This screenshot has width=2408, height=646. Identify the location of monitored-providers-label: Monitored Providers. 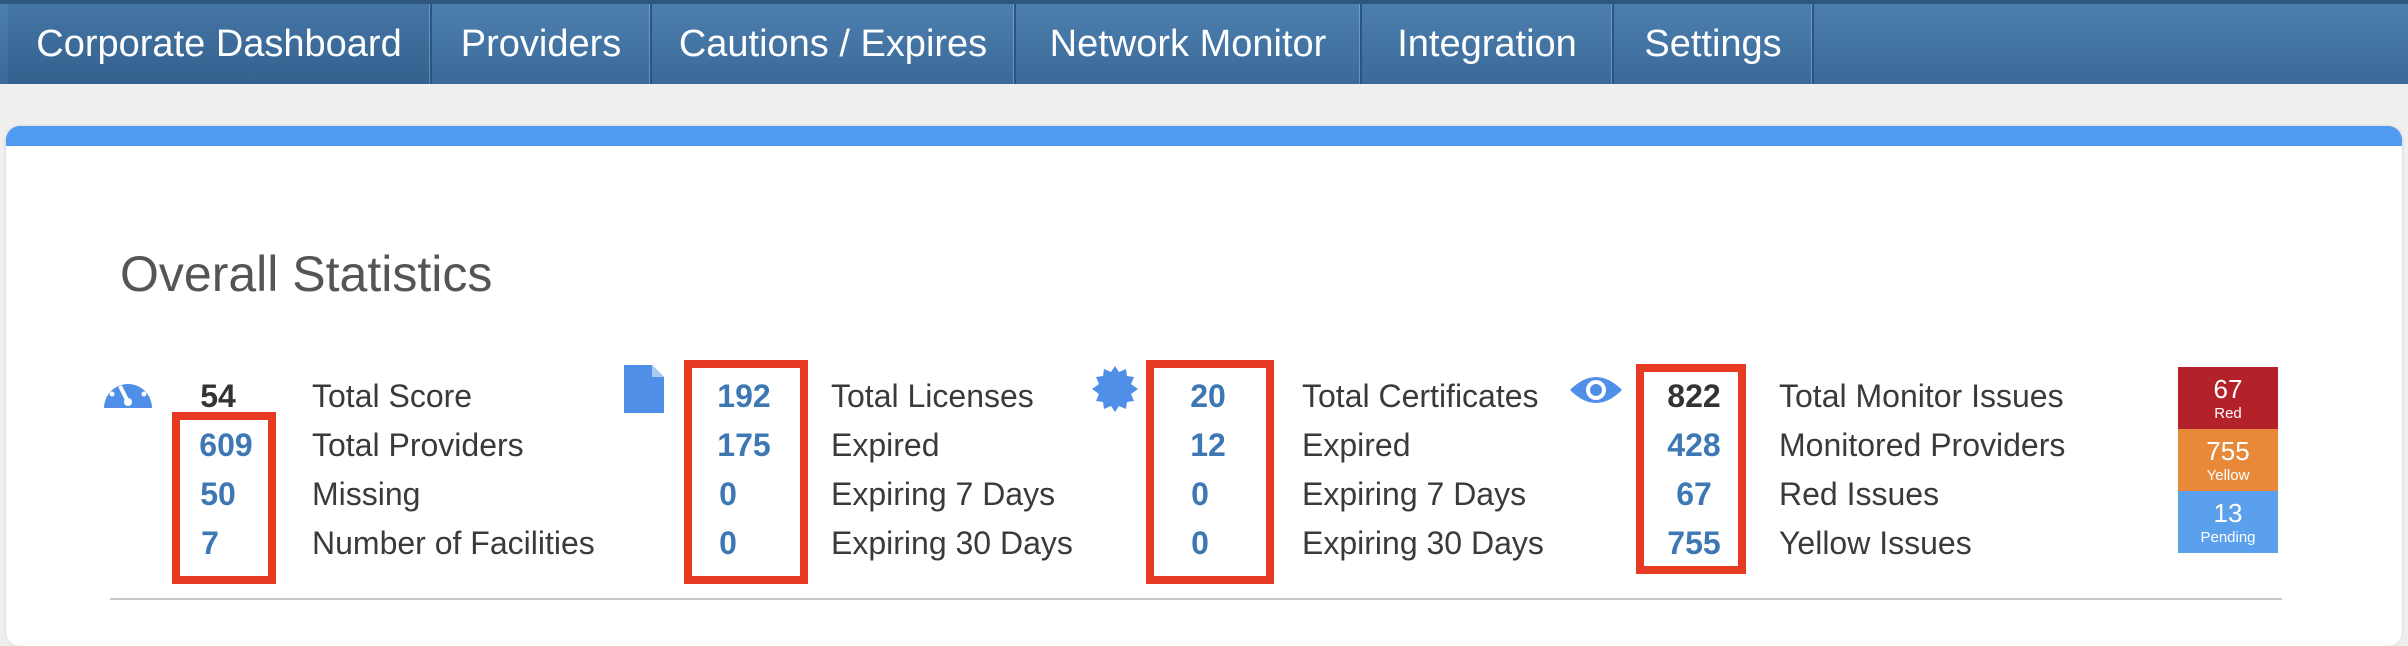
(1922, 445).